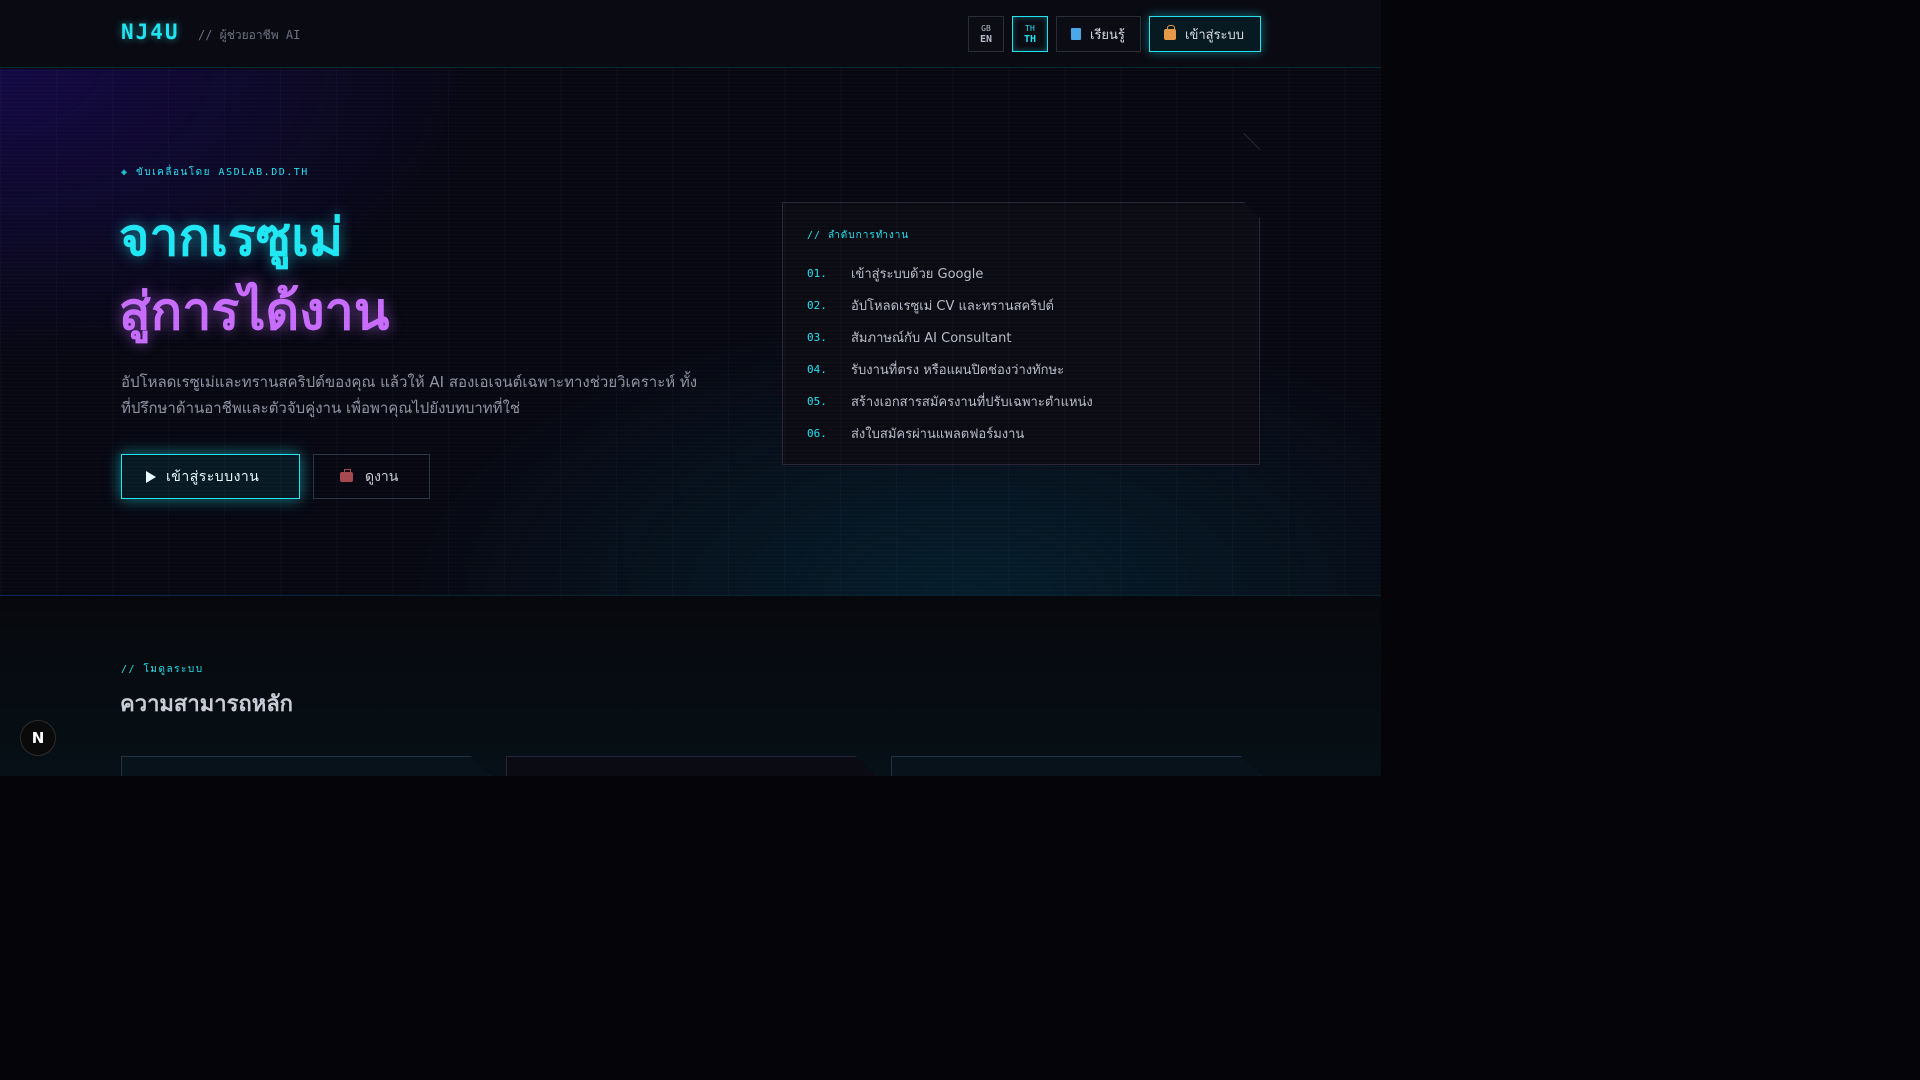 This screenshot has width=1920, height=1080. I want to click on step-number: 03., so click(817, 337).